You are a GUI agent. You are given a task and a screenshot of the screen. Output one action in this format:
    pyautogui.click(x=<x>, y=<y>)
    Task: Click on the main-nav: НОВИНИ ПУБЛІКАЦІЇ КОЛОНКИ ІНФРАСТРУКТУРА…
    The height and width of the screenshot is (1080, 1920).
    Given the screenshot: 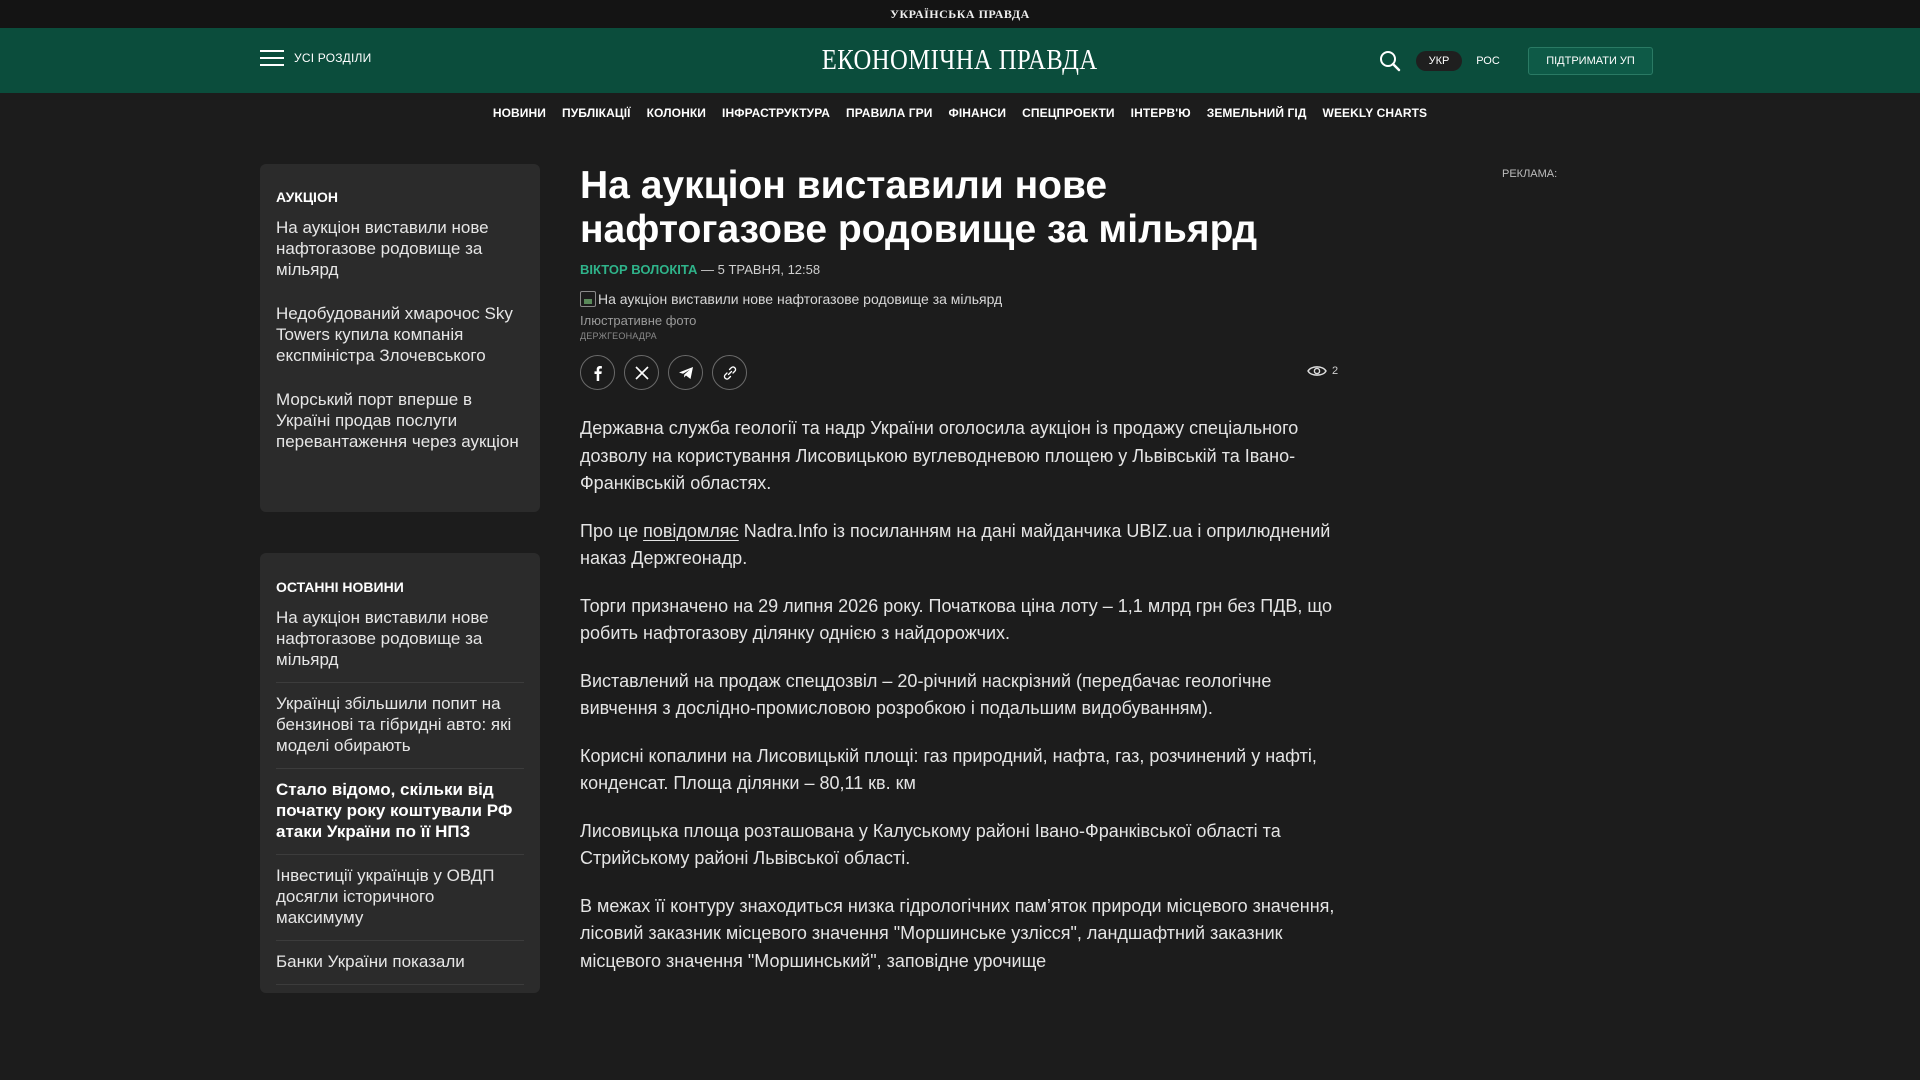 What is the action you would take?
    pyautogui.click(x=960, y=113)
    